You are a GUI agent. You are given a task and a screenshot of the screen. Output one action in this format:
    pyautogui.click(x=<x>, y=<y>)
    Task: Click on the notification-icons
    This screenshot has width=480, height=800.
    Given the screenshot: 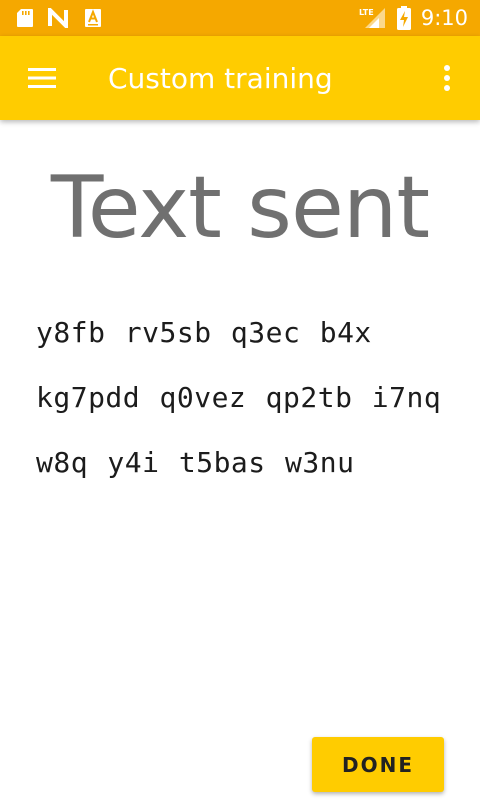 What is the action you would take?
    pyautogui.click(x=51, y=18)
    